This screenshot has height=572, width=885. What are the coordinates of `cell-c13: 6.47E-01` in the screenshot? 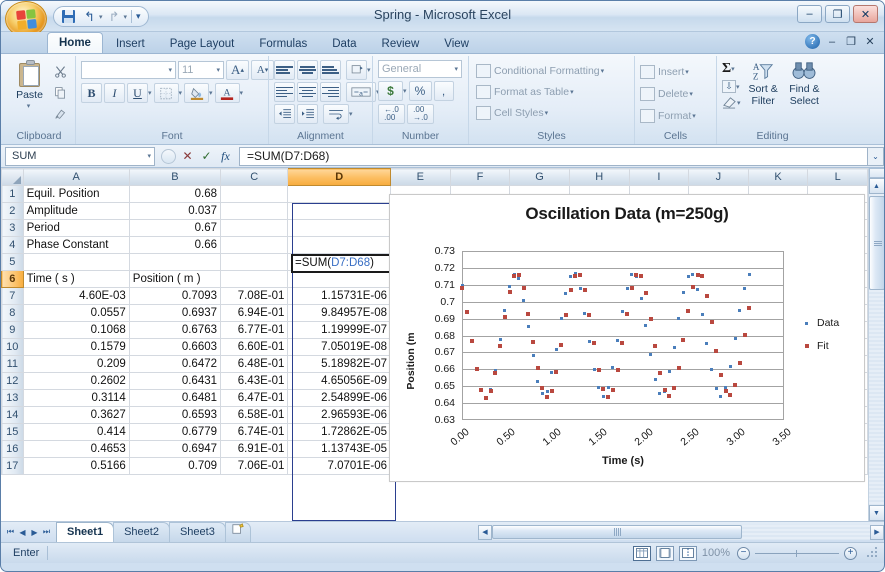 It's located at (254, 398).